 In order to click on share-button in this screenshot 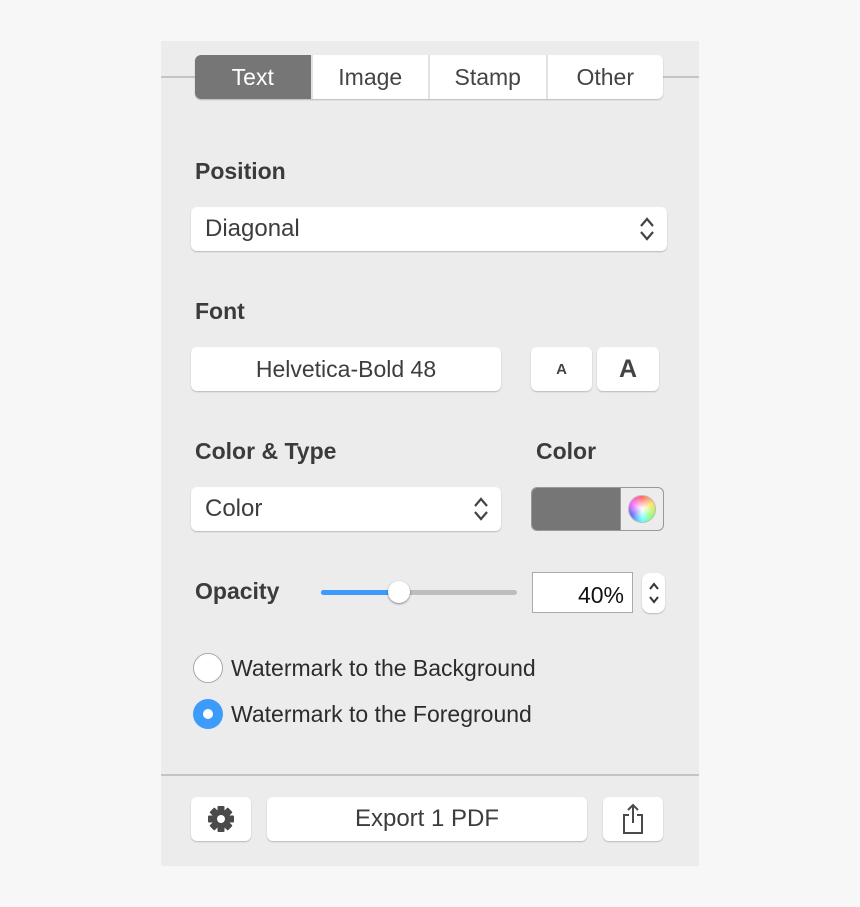, I will do `click(633, 819)`.